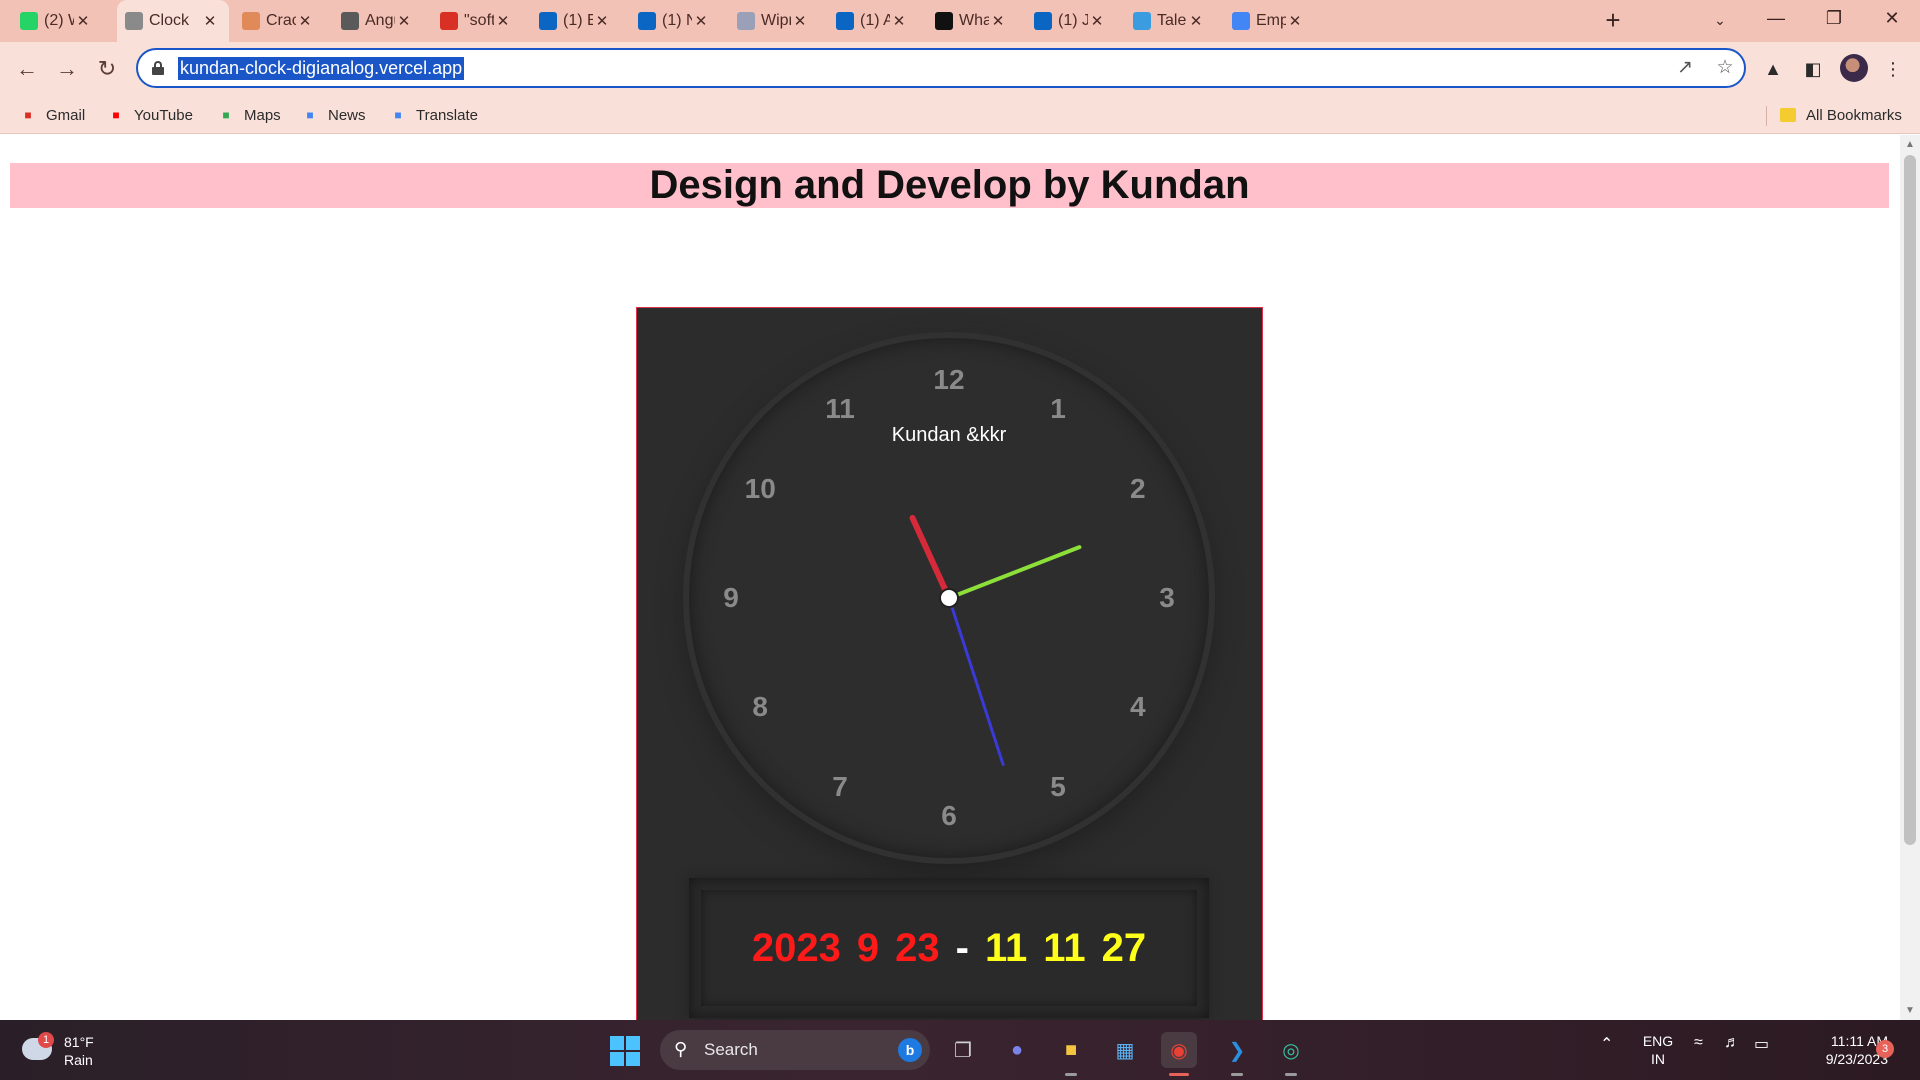 This screenshot has height=1080, width=1920. Describe the element at coordinates (1137, 706) in the screenshot. I see `clock-number-4: 4` at that location.